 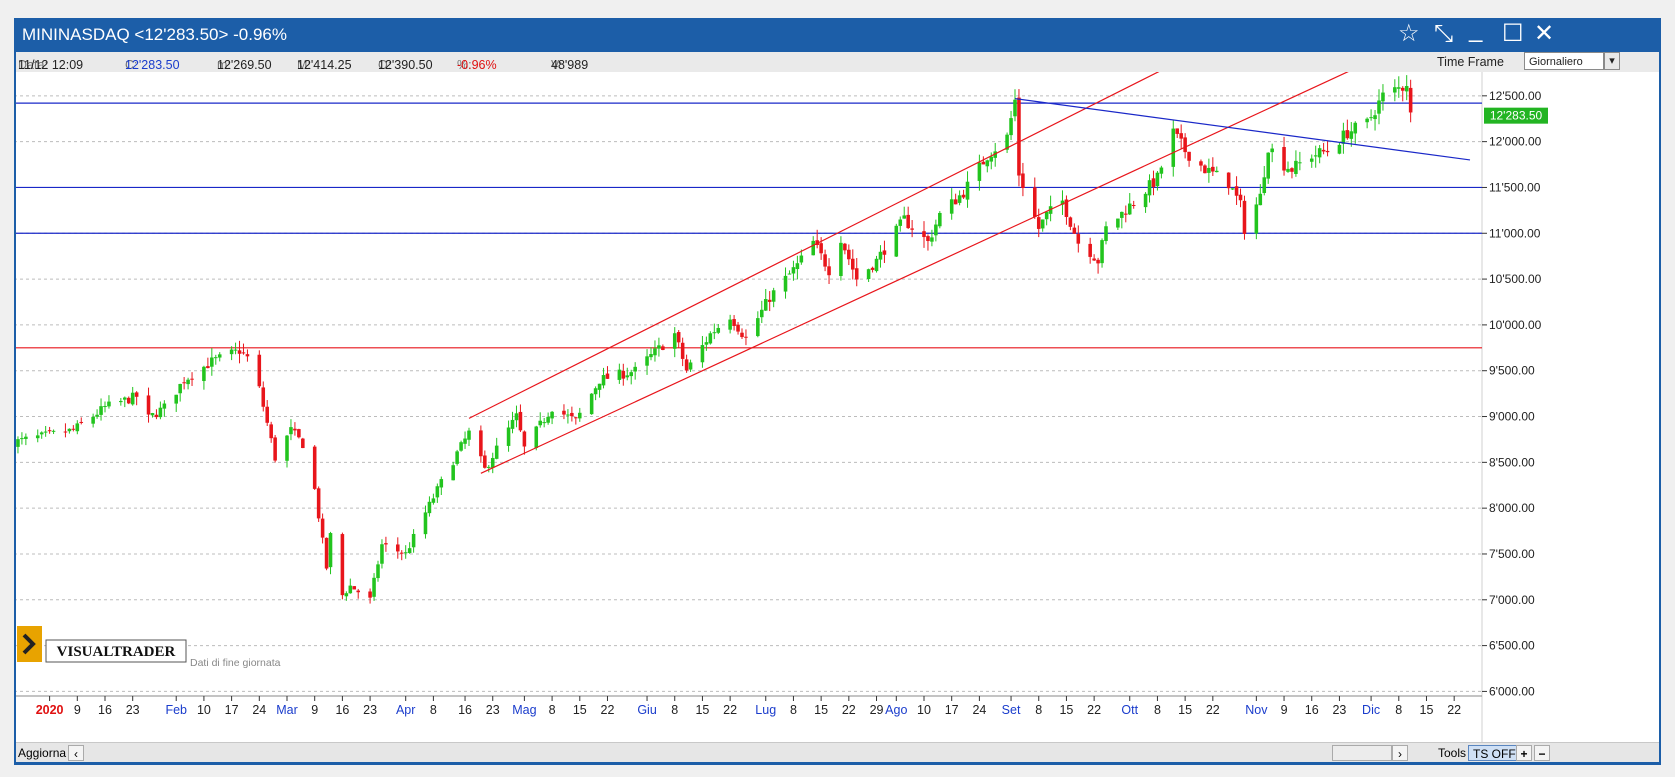 What do you see at coordinates (1409, 34) in the screenshot?
I see `favorite-star-icon: ☆` at bounding box center [1409, 34].